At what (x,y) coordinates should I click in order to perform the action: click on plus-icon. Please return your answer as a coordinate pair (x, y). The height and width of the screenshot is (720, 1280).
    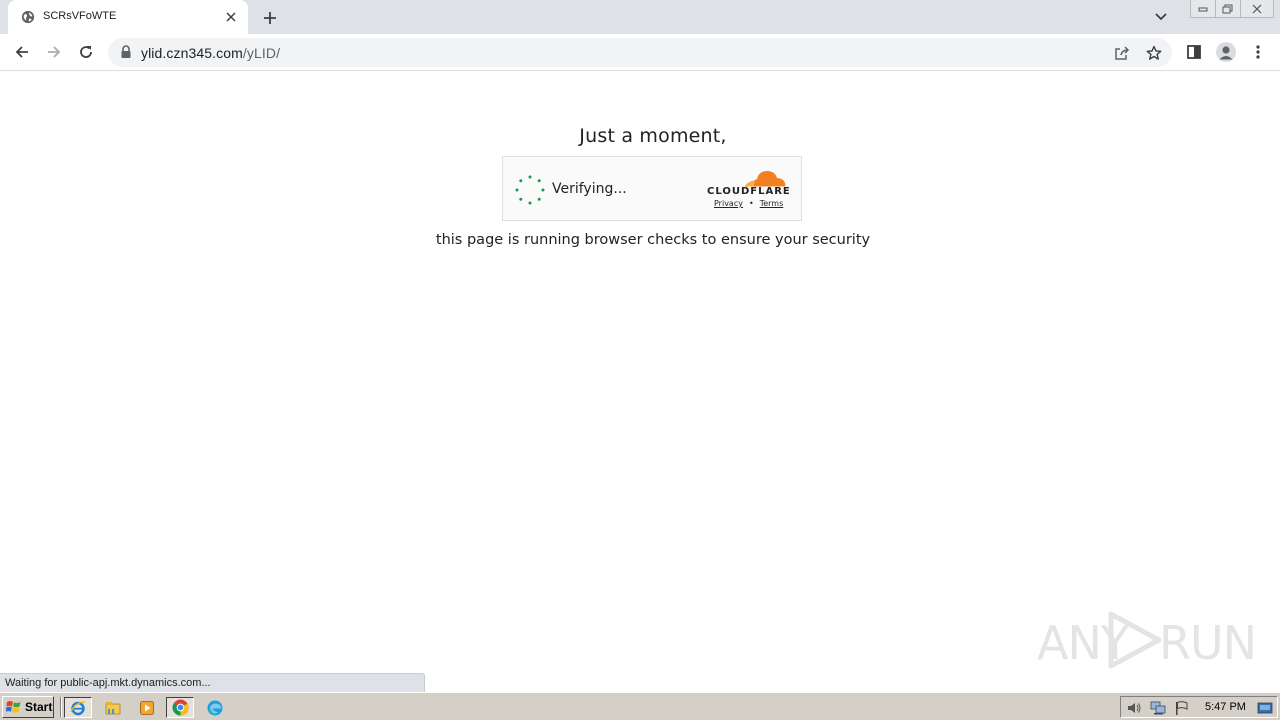
    Looking at the image, I should click on (270, 18).